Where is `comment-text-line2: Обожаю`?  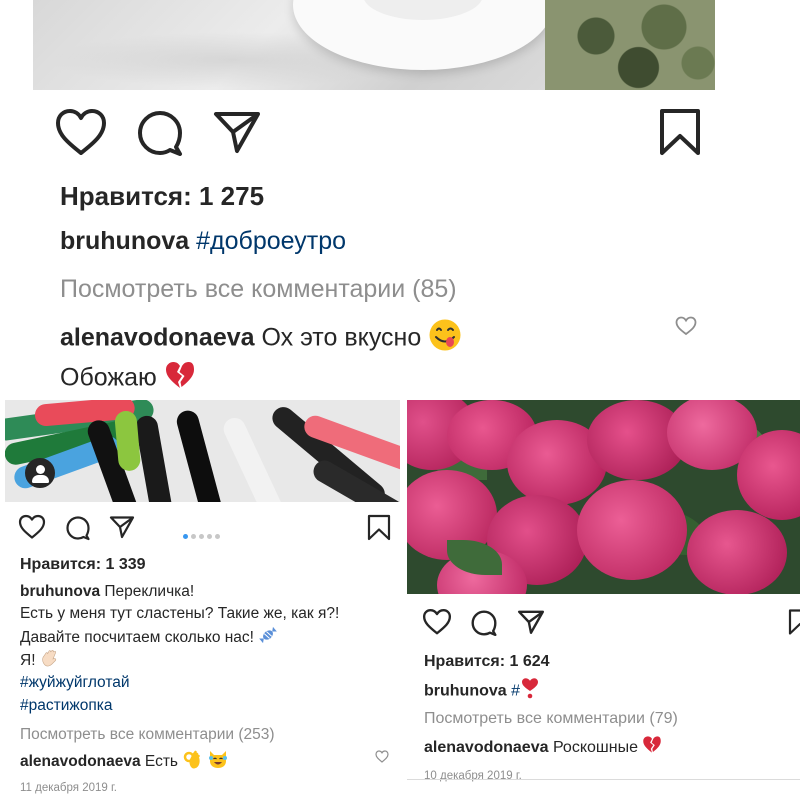 comment-text-line2: Обожаю is located at coordinates (108, 377).